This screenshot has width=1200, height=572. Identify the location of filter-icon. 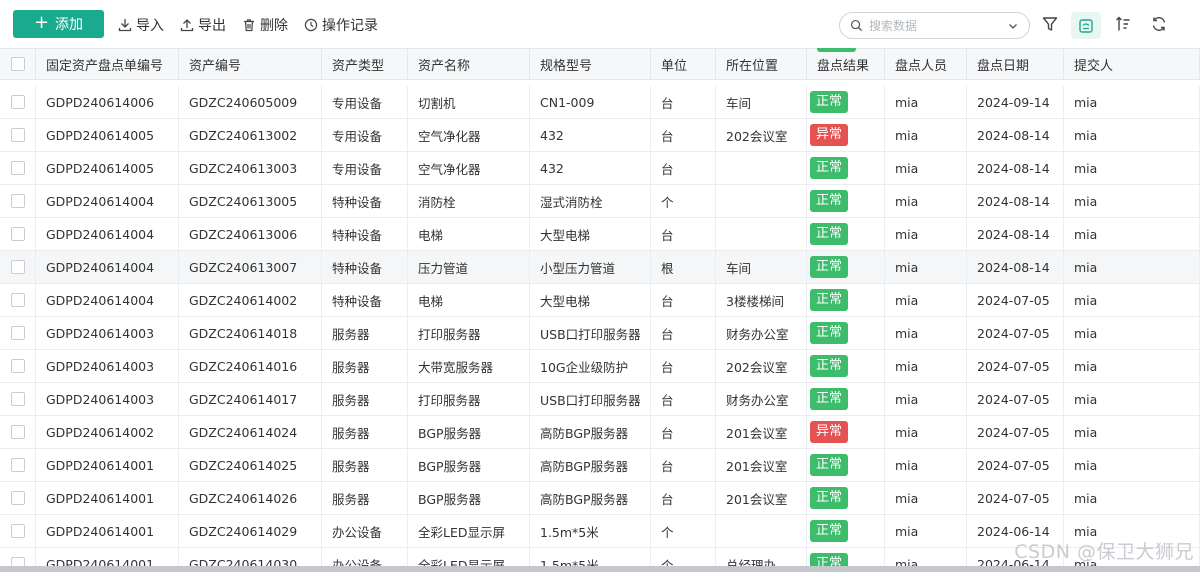
(1050, 24).